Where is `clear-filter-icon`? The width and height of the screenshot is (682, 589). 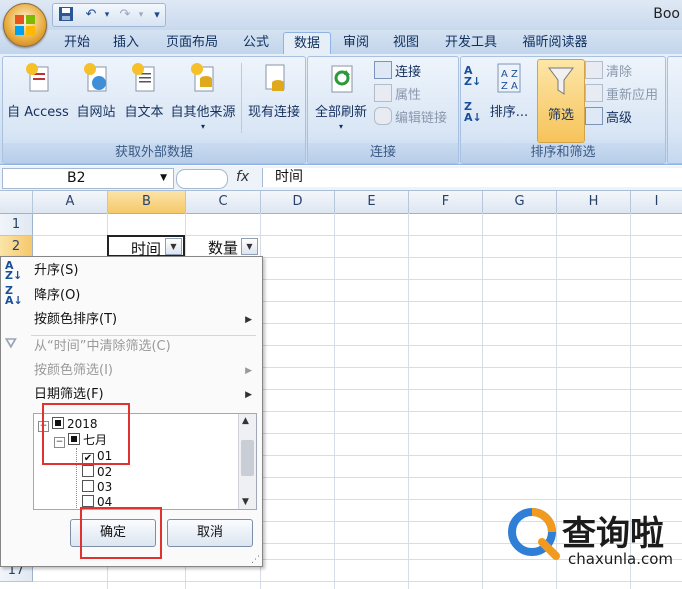
clear-filter-icon is located at coordinates (594, 70).